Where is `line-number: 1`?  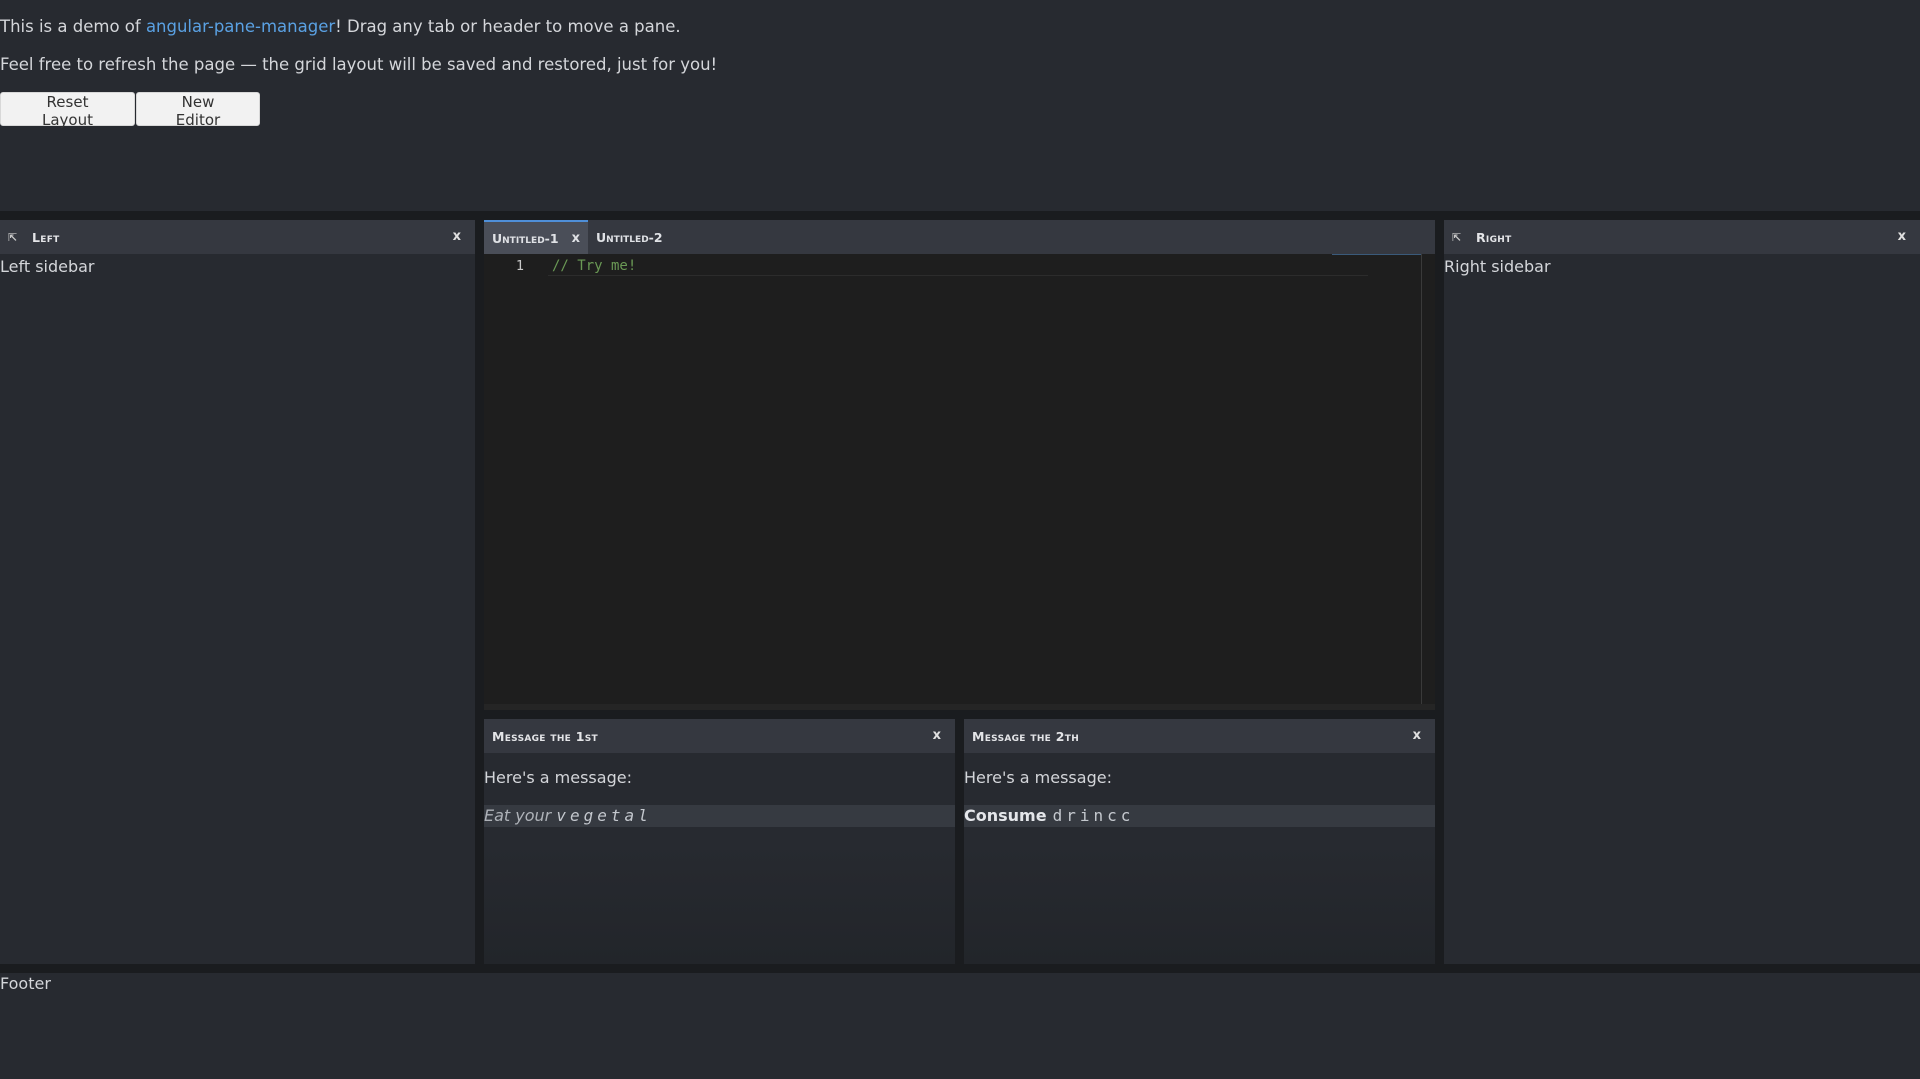
line-number: 1 is located at coordinates (519, 266).